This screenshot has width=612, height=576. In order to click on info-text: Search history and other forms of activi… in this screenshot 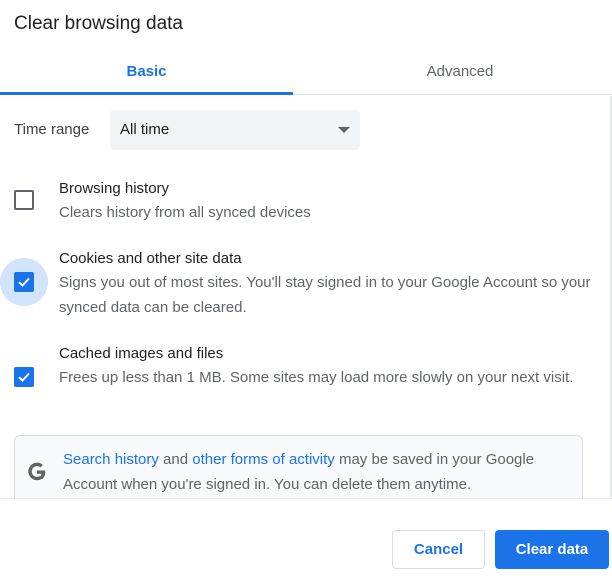, I will do `click(299, 472)`.